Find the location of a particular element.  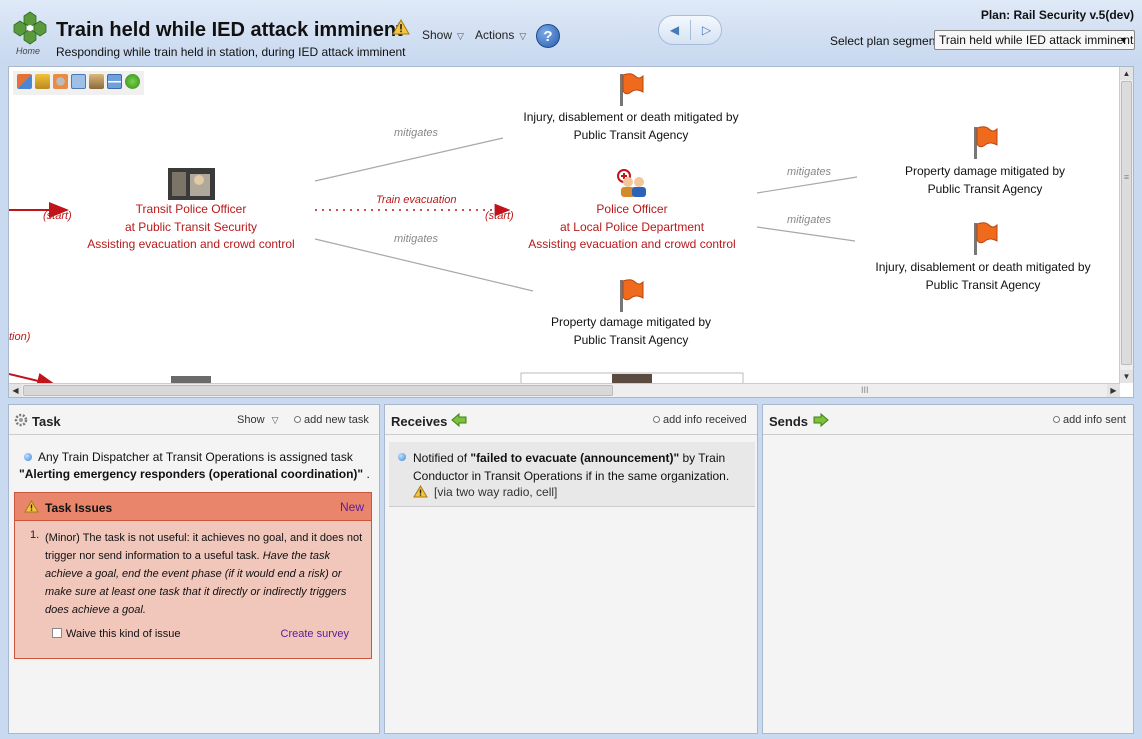

scroll-grip: ≡ is located at coordinates (1126, 177).